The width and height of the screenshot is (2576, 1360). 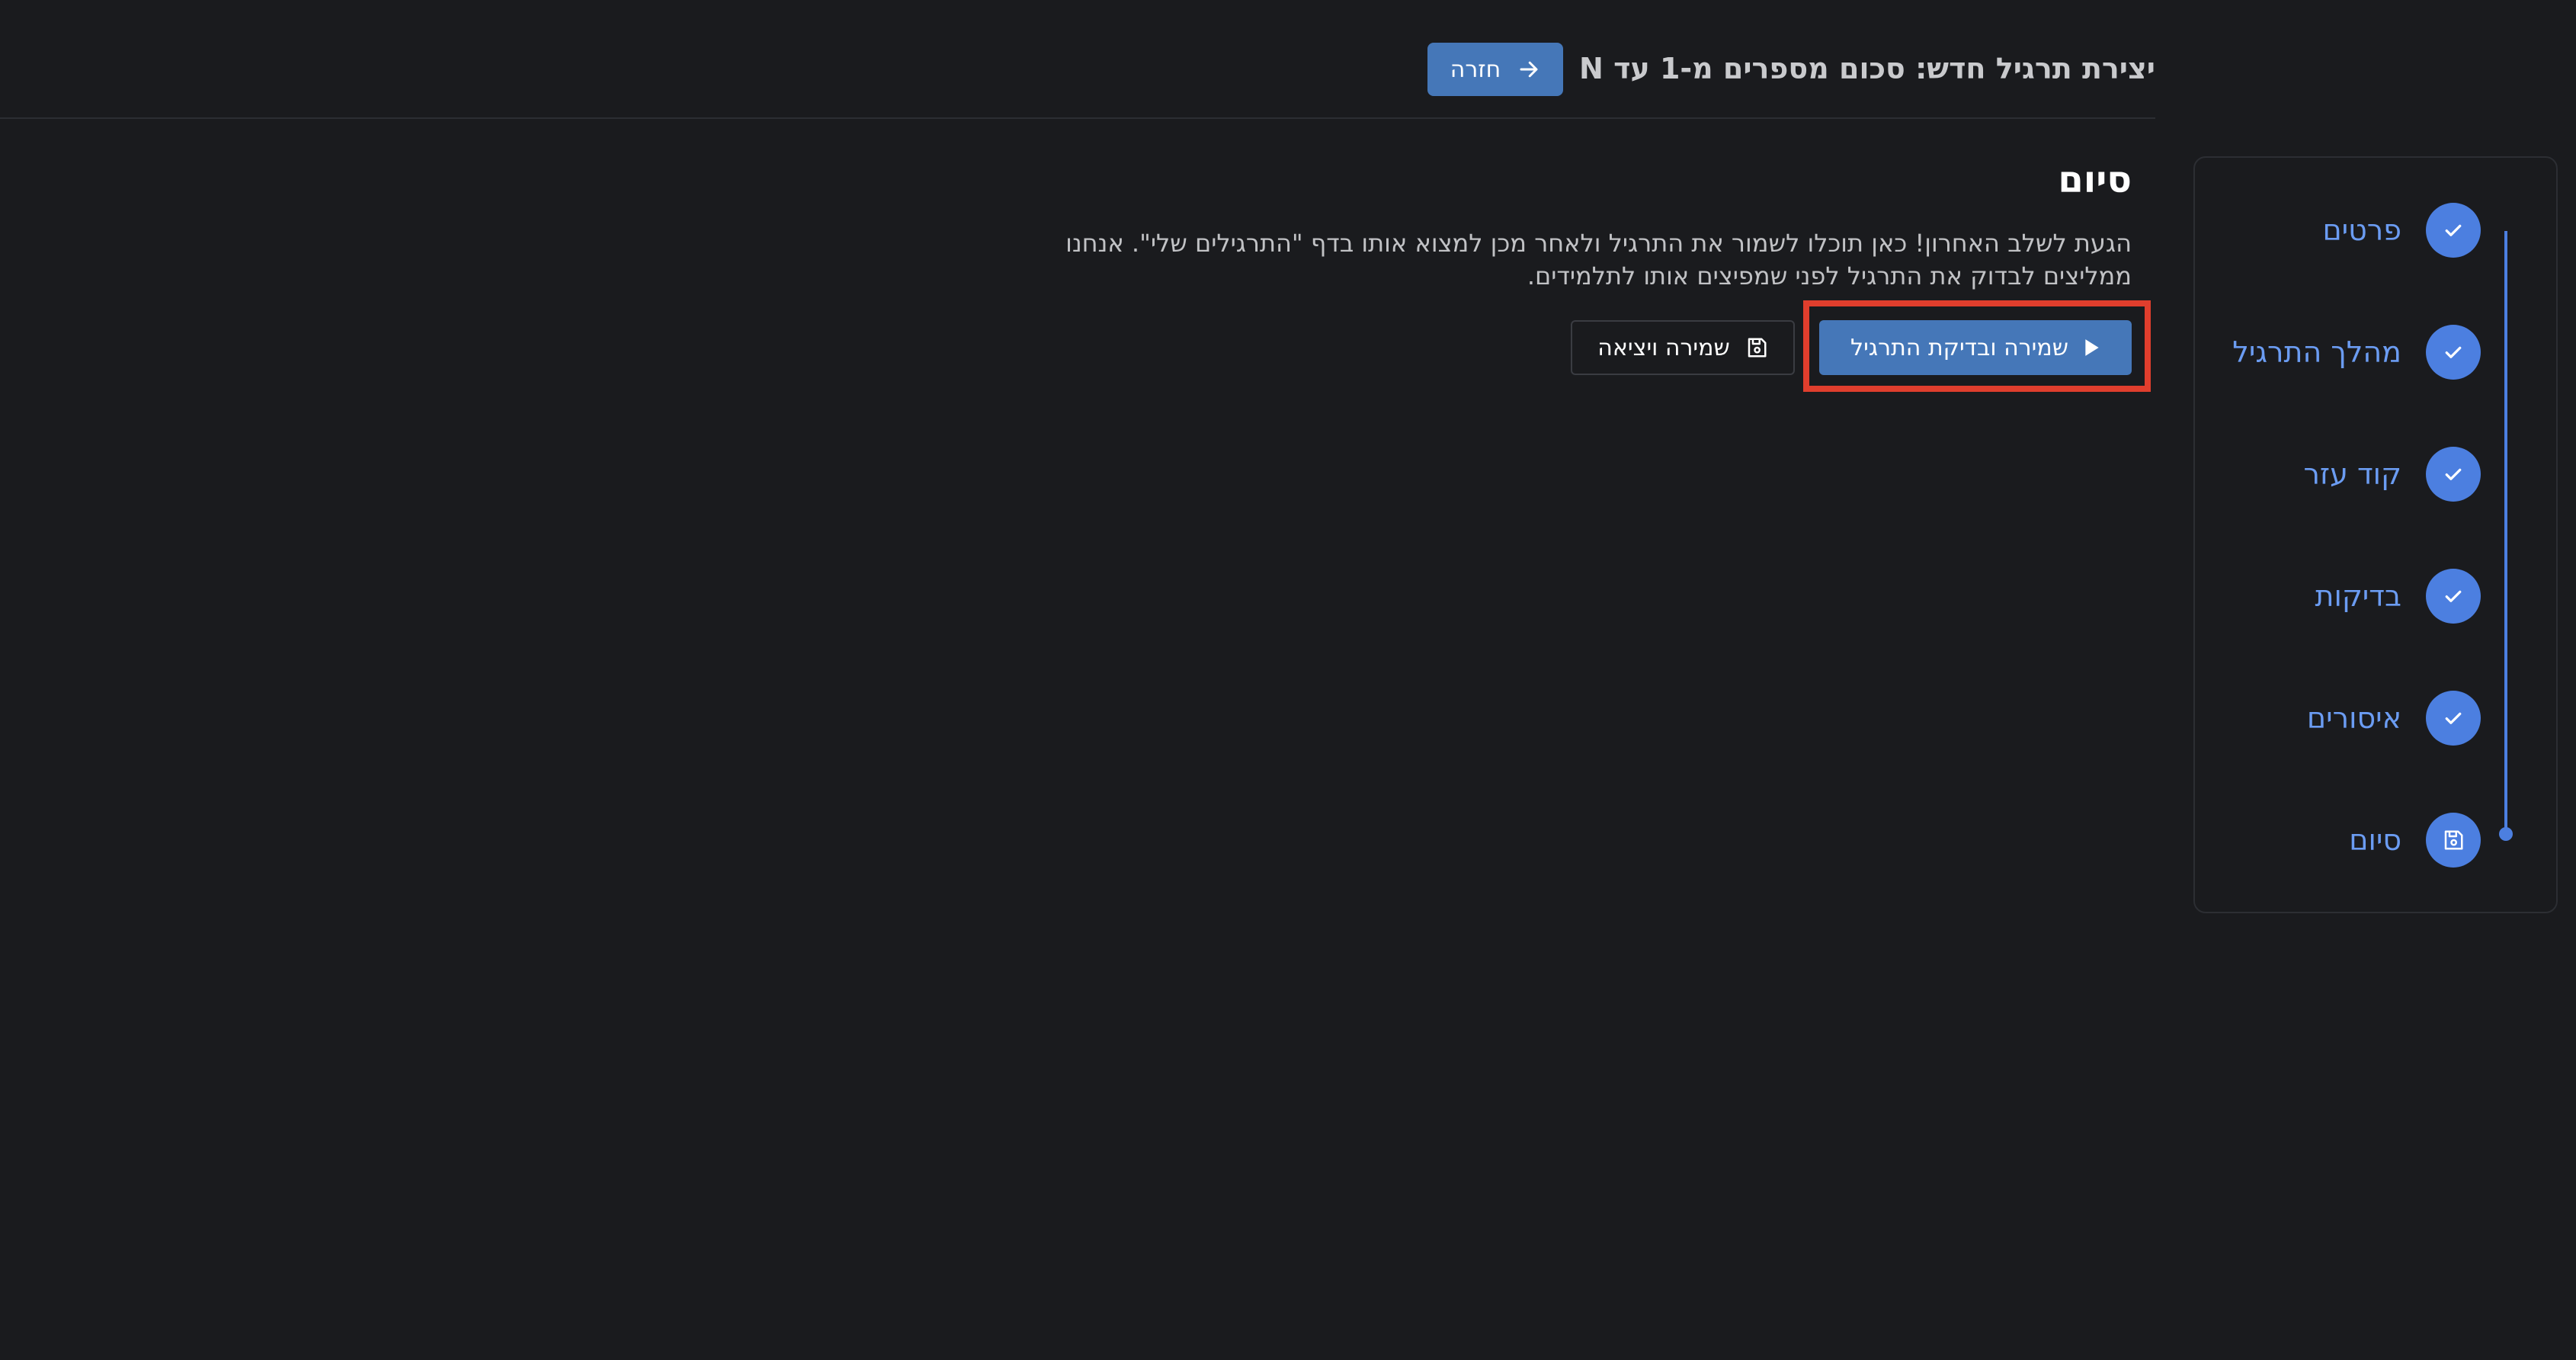 I want to click on stepper-step-restrictions: איסורים, so click(x=2394, y=718).